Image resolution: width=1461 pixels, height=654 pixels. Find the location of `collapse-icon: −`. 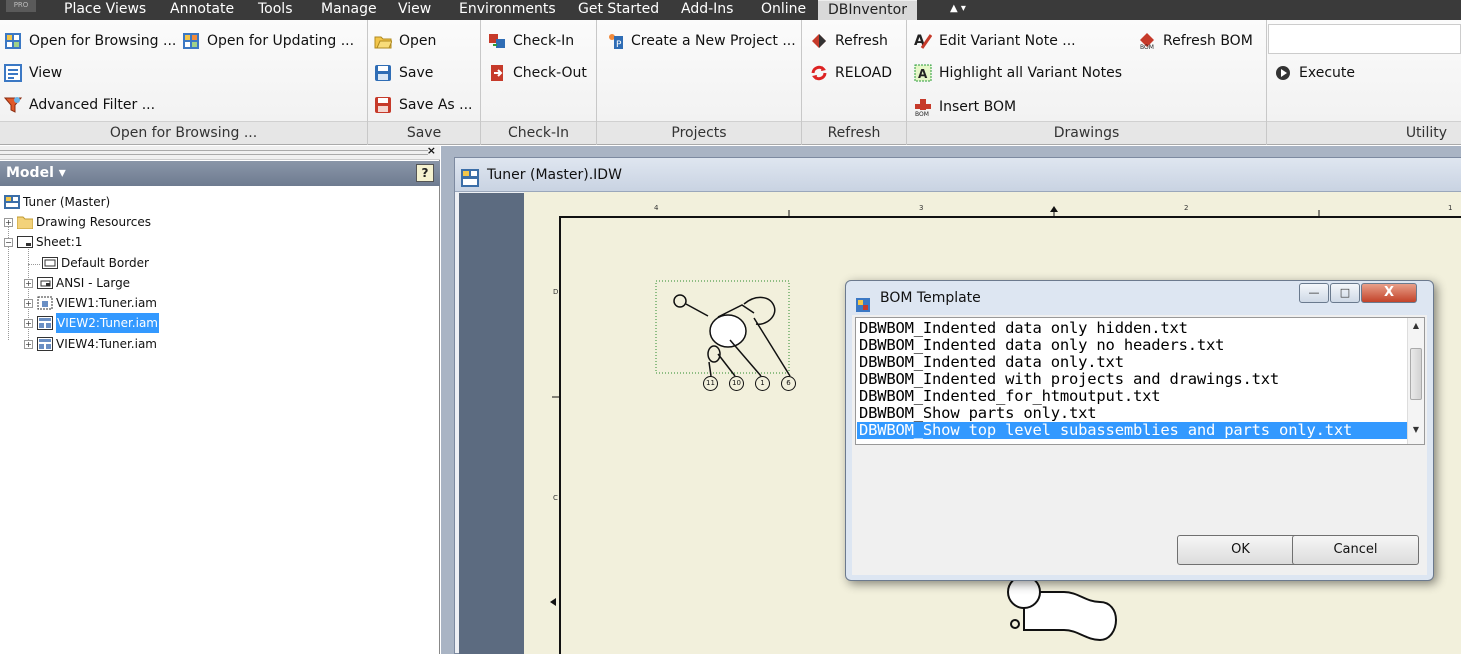

collapse-icon: − is located at coordinates (8, 242).